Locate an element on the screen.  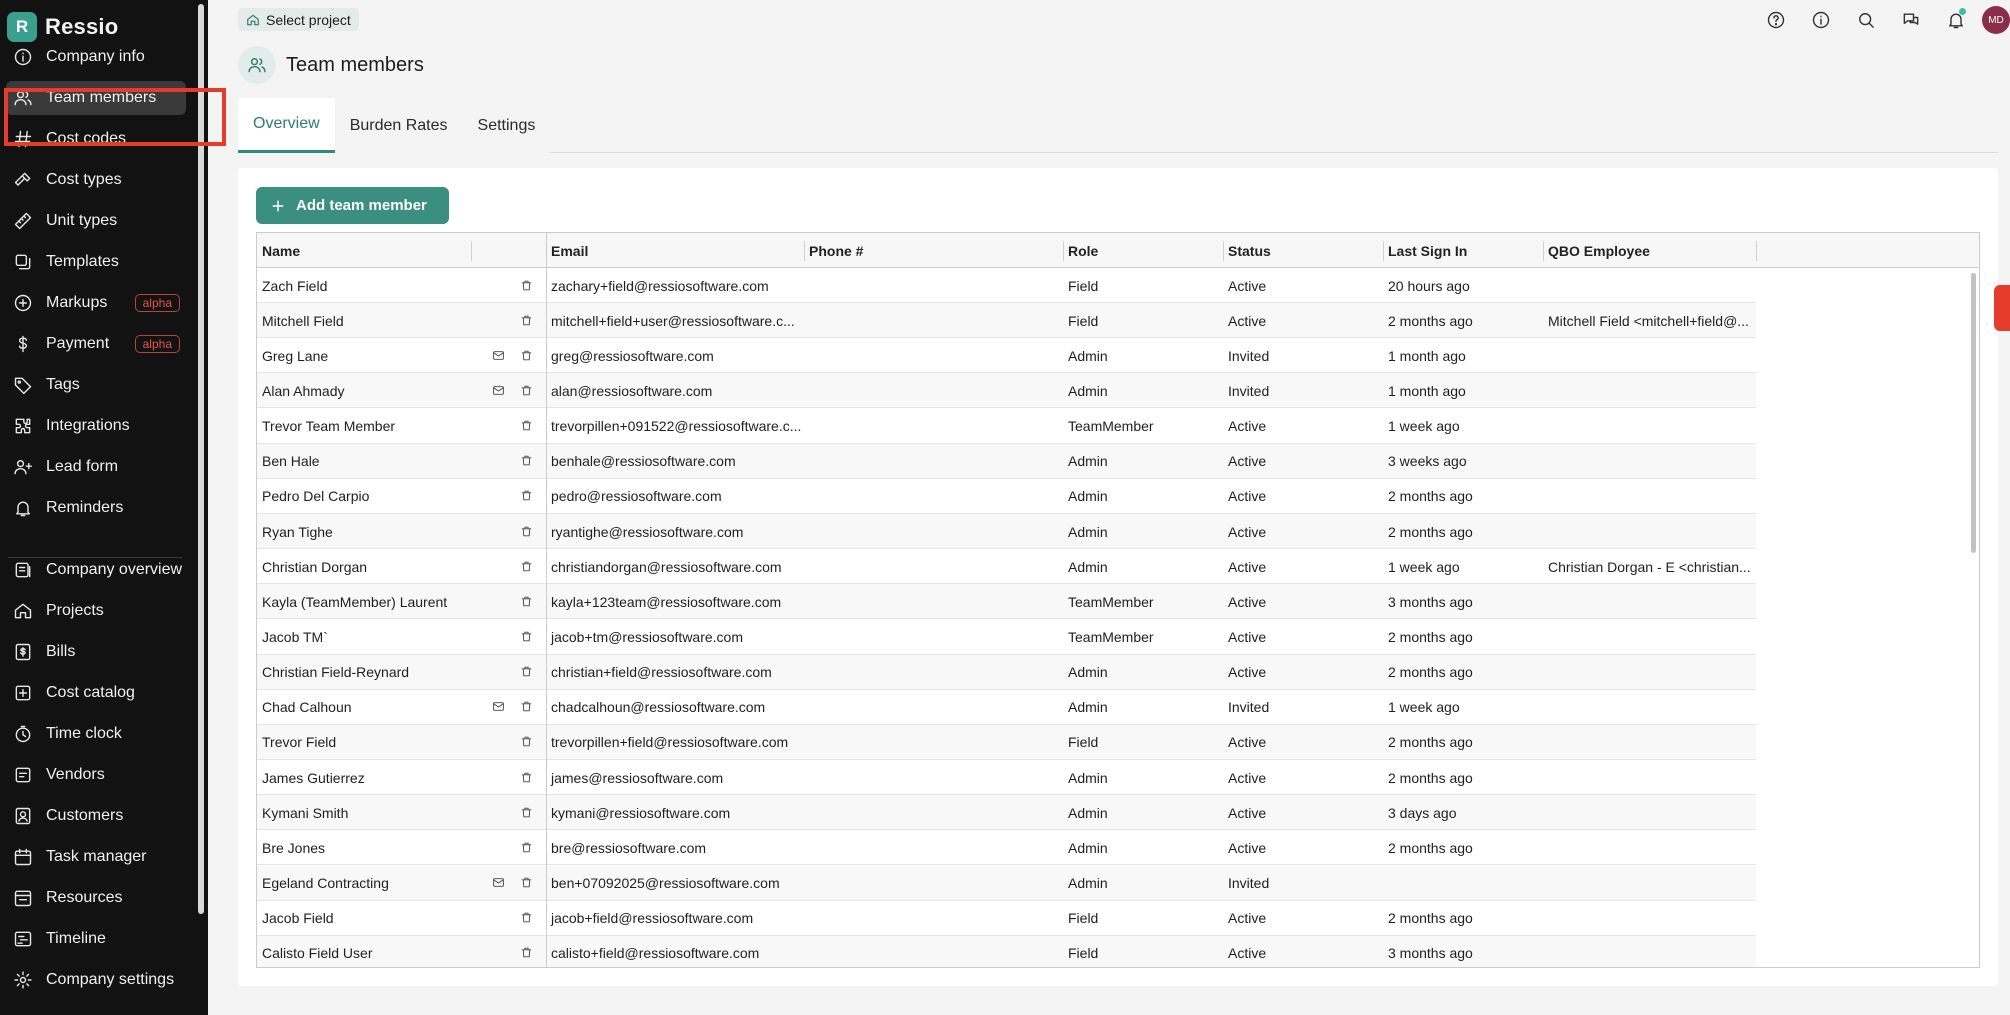
sidebar-item-company-info: Company info is located at coordinates (96, 57).